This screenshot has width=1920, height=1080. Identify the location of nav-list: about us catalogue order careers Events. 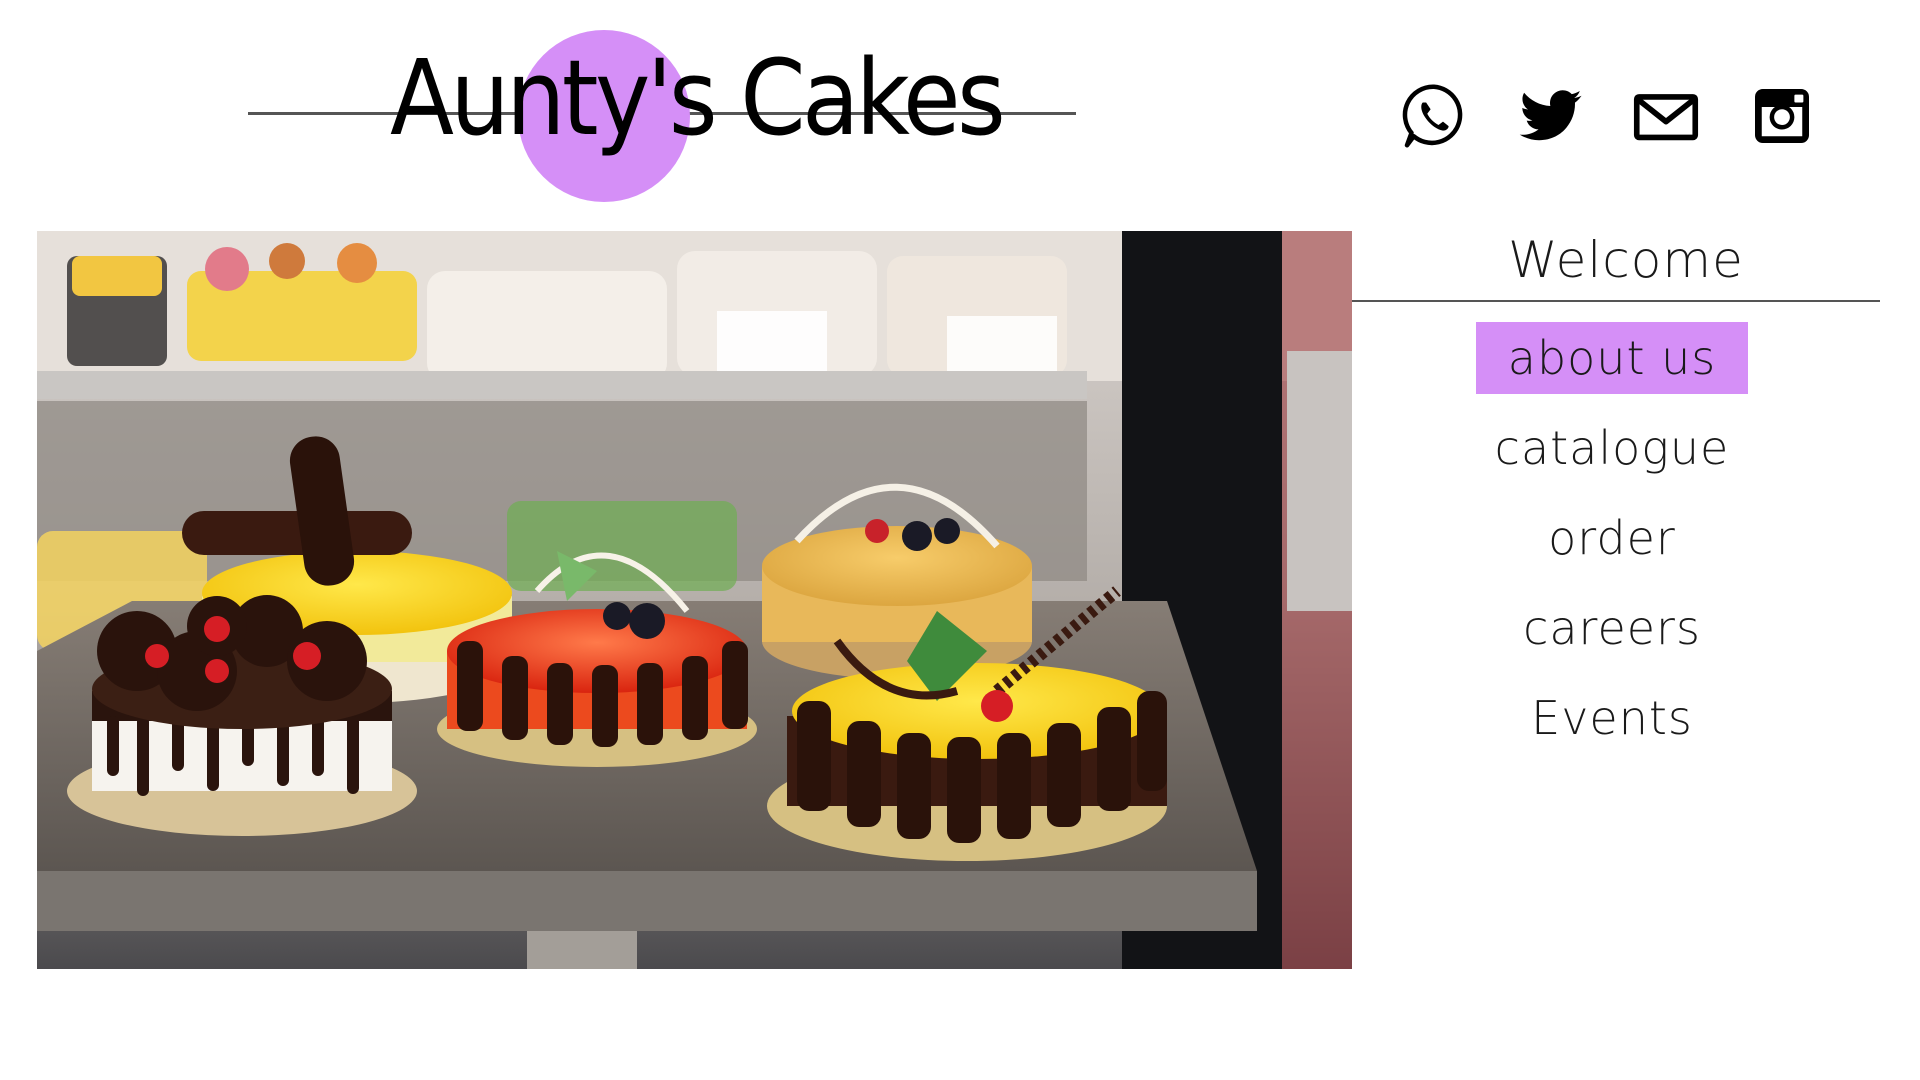
(1616, 538).